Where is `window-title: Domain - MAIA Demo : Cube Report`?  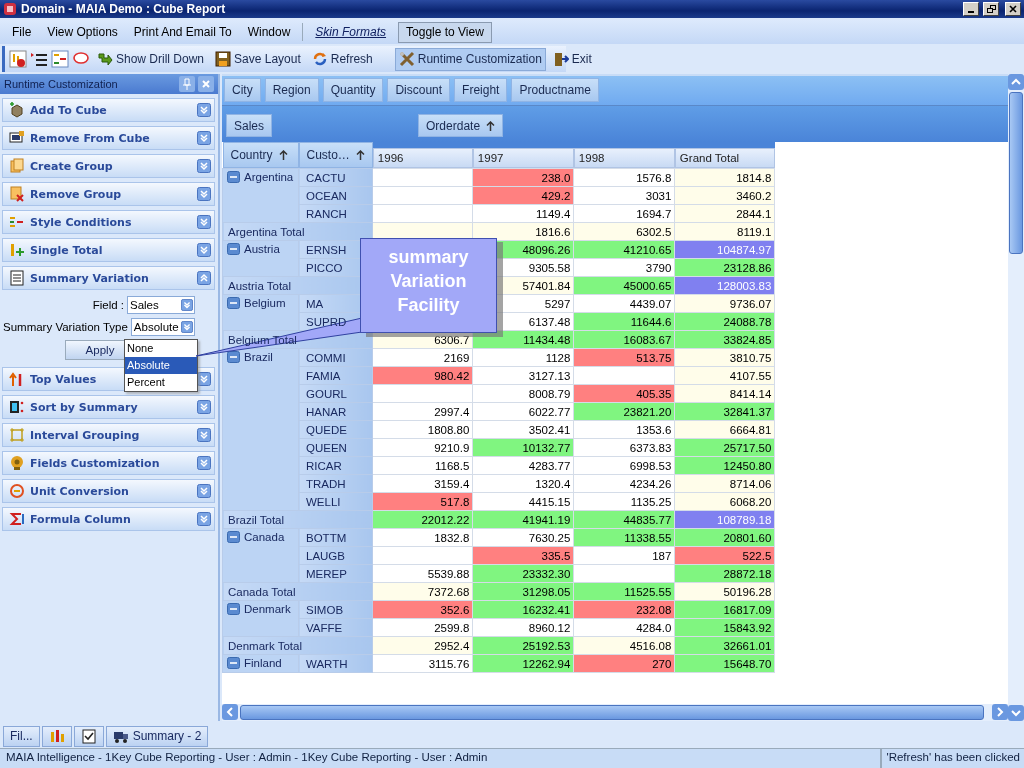
window-title: Domain - MAIA Demo : Cube Report is located at coordinates (124, 9).